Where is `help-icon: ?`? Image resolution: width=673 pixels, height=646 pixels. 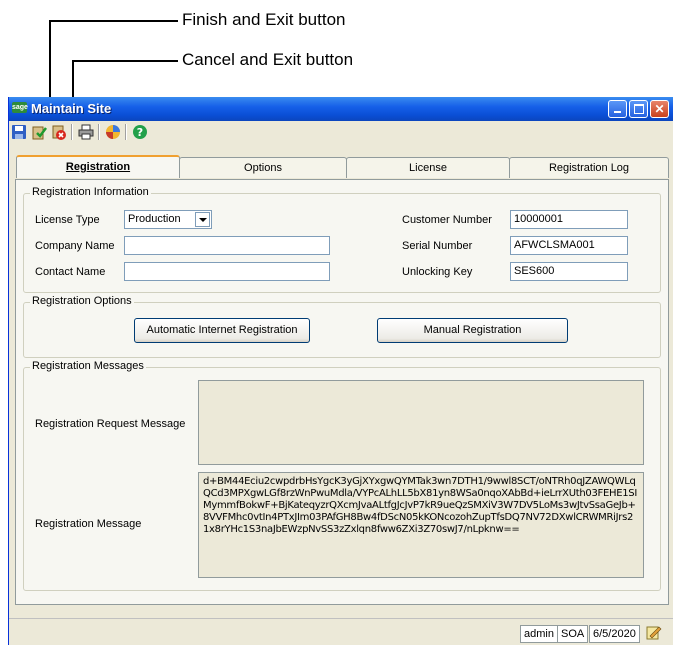 help-icon: ? is located at coordinates (140, 132).